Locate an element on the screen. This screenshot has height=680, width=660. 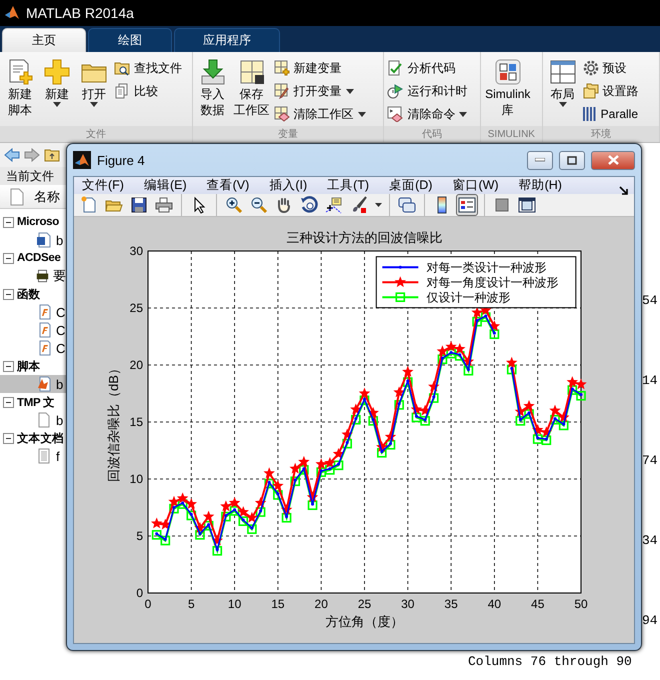
file-row: 要 is located at coordinates (33, 276).